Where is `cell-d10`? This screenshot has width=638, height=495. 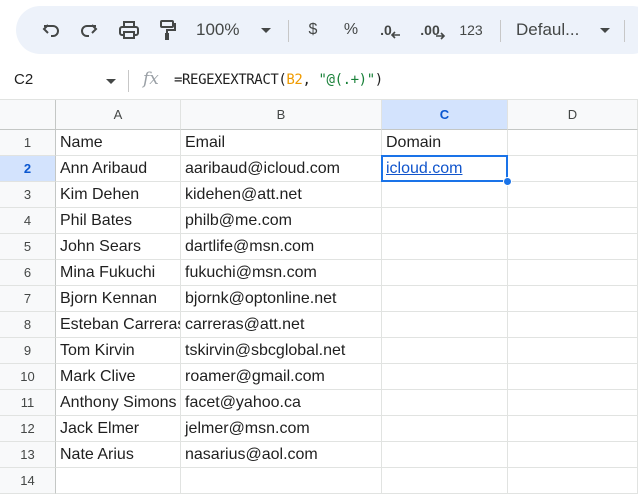
cell-d10 is located at coordinates (573, 377).